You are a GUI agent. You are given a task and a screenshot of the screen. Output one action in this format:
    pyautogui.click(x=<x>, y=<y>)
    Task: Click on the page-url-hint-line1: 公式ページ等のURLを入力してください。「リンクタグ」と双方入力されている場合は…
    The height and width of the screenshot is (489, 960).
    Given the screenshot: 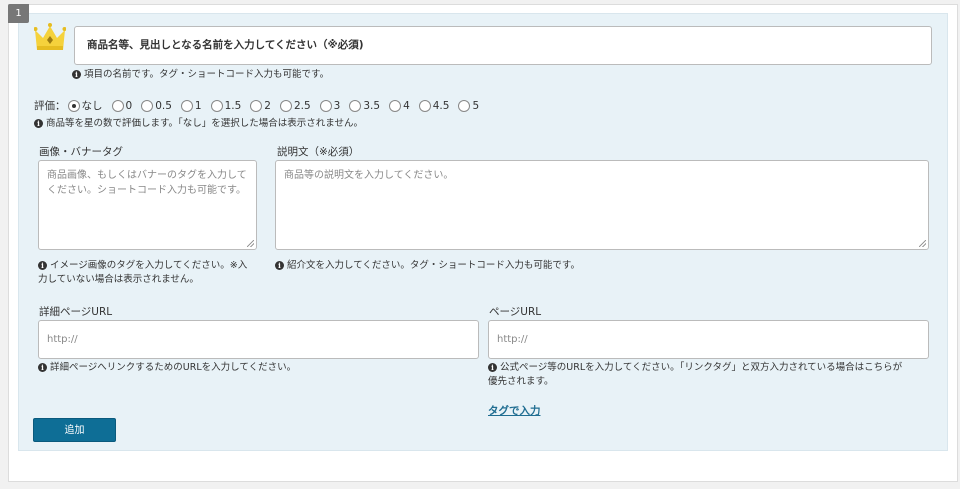 What is the action you would take?
    pyautogui.click(x=701, y=367)
    